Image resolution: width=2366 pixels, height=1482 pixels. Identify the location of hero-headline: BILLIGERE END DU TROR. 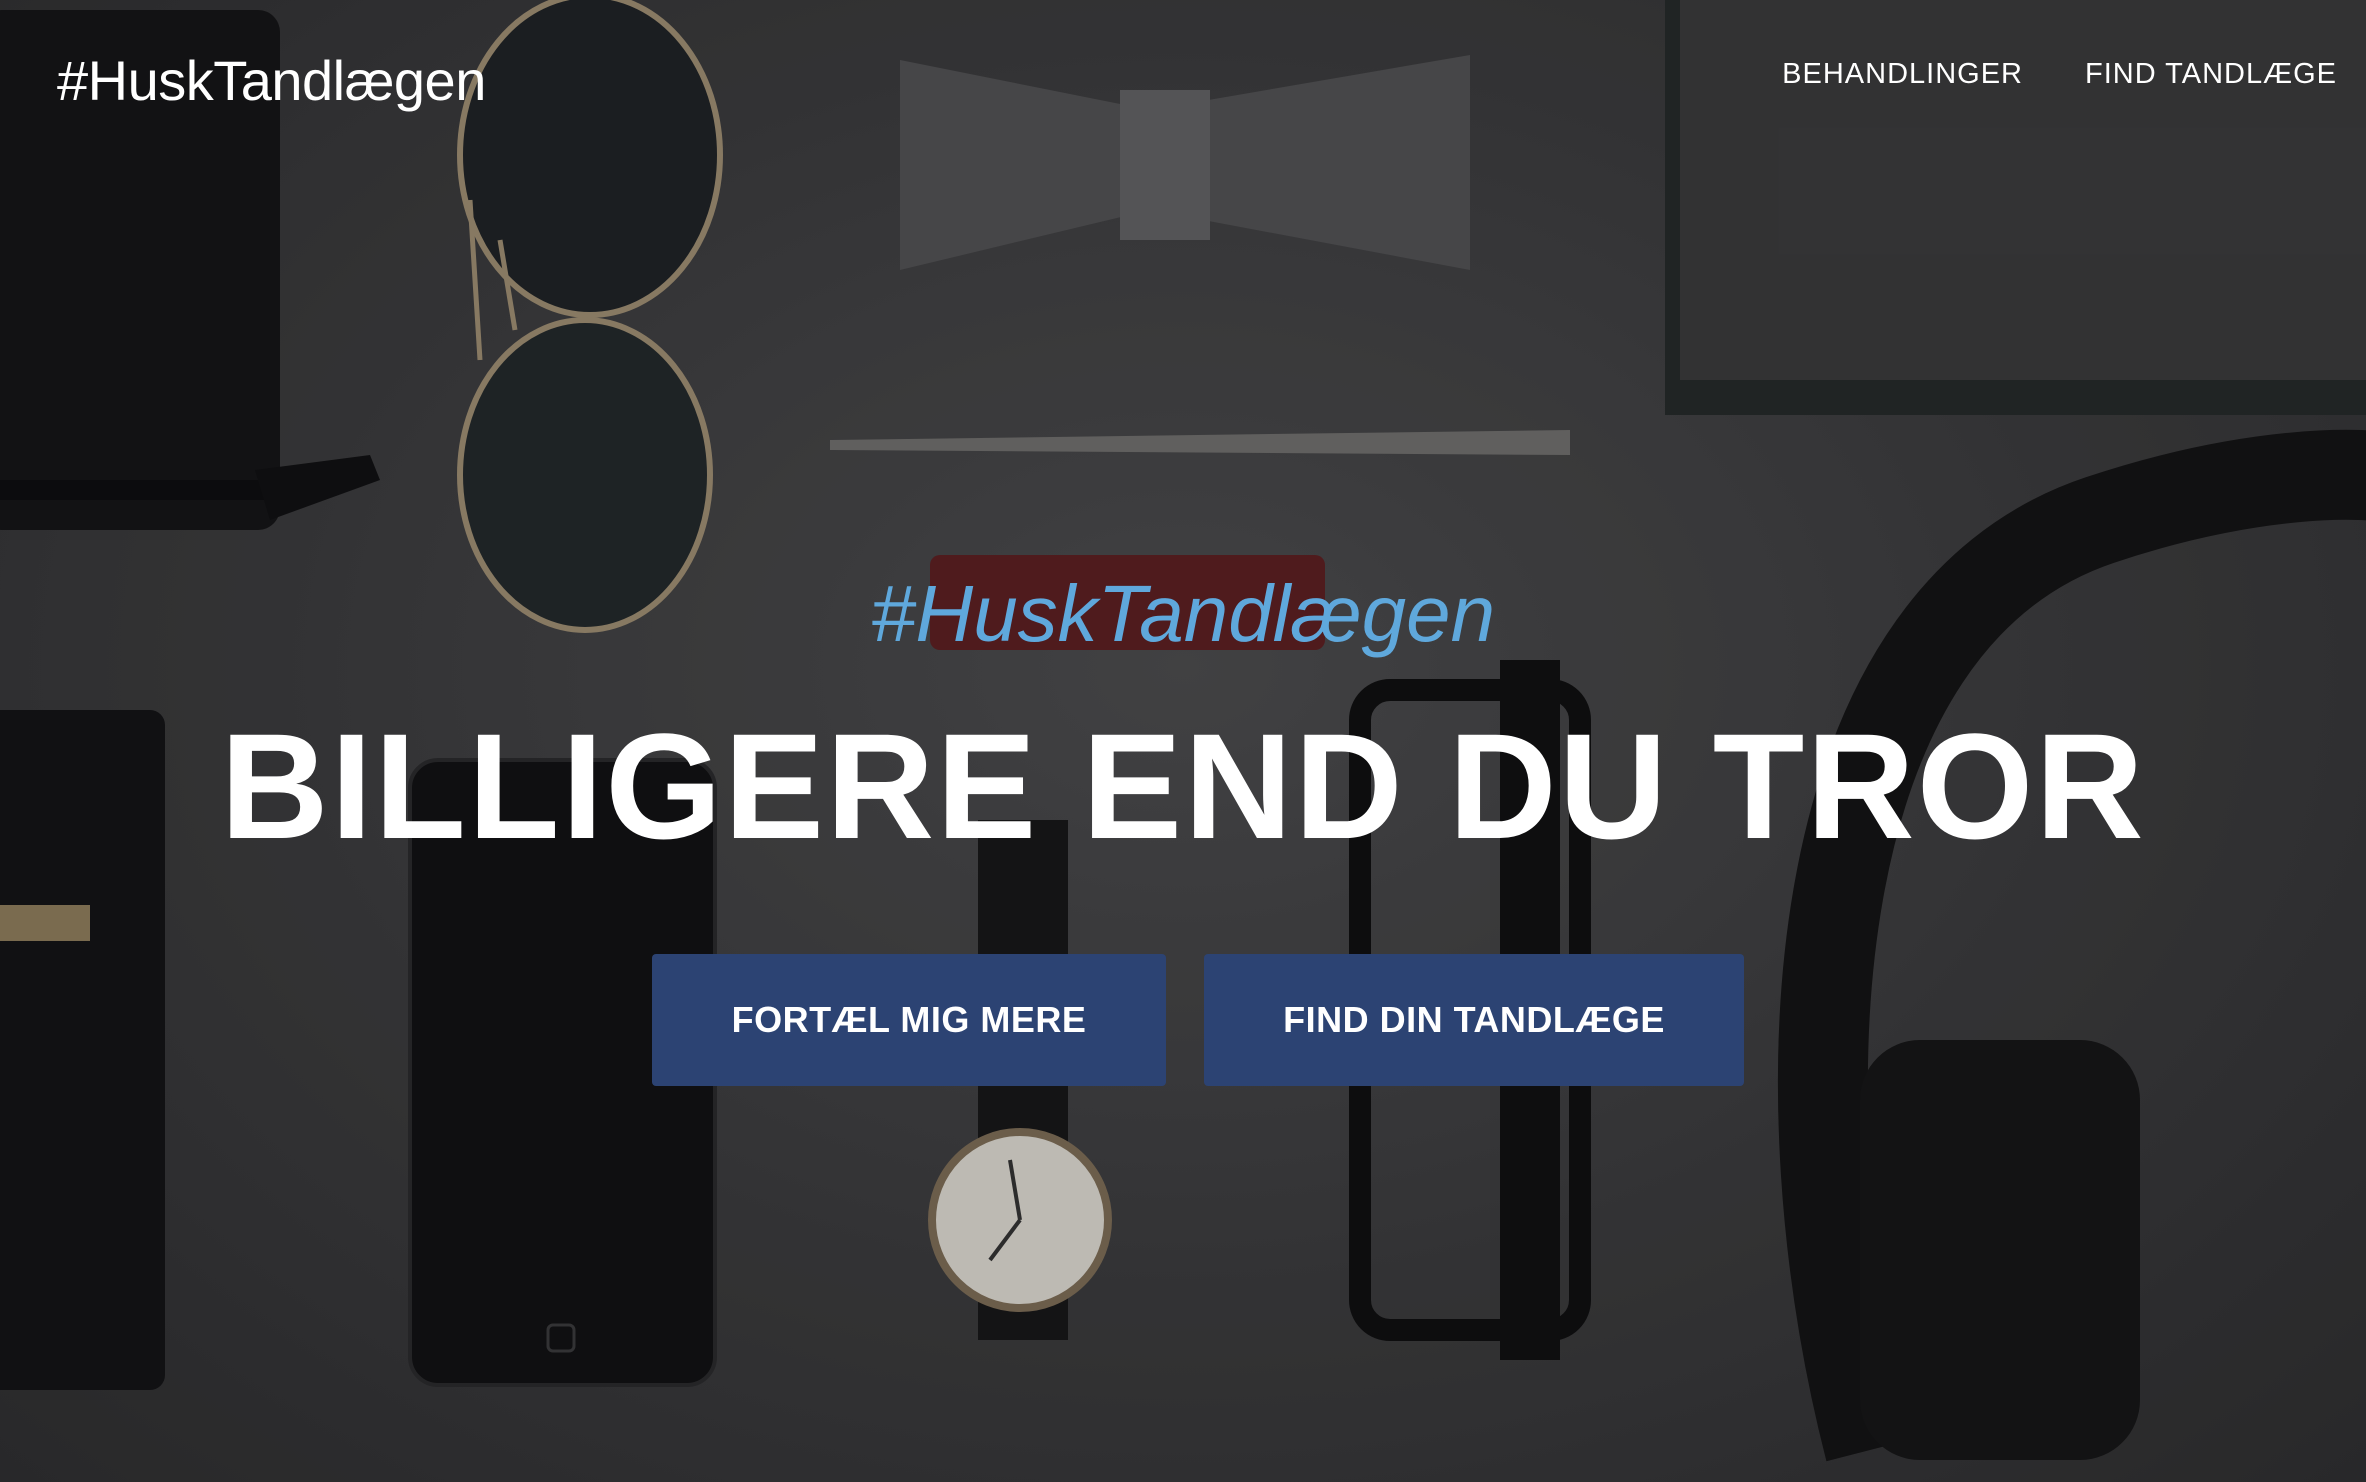
(1183, 786).